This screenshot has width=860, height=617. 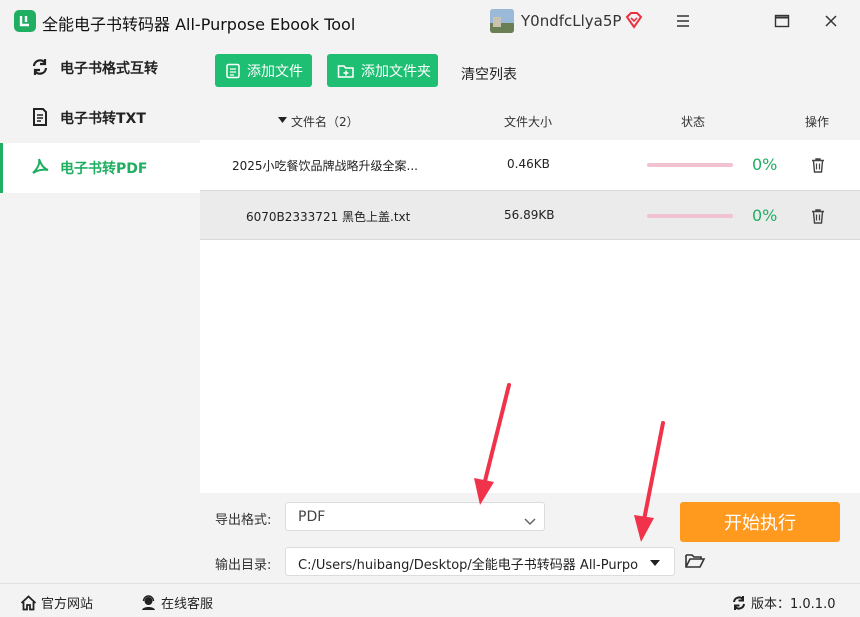 What do you see at coordinates (571, 21) in the screenshot?
I see `username: Y0ndfcLlya5P` at bounding box center [571, 21].